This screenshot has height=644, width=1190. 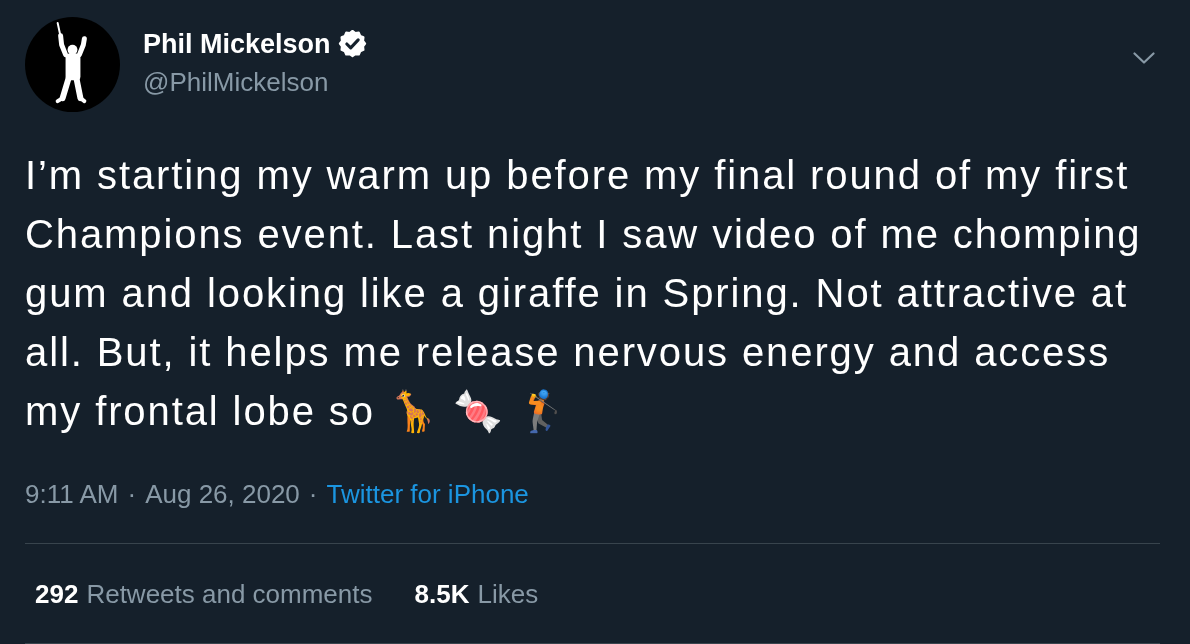 I want to click on stat-count: 8.5K, so click(x=442, y=594).